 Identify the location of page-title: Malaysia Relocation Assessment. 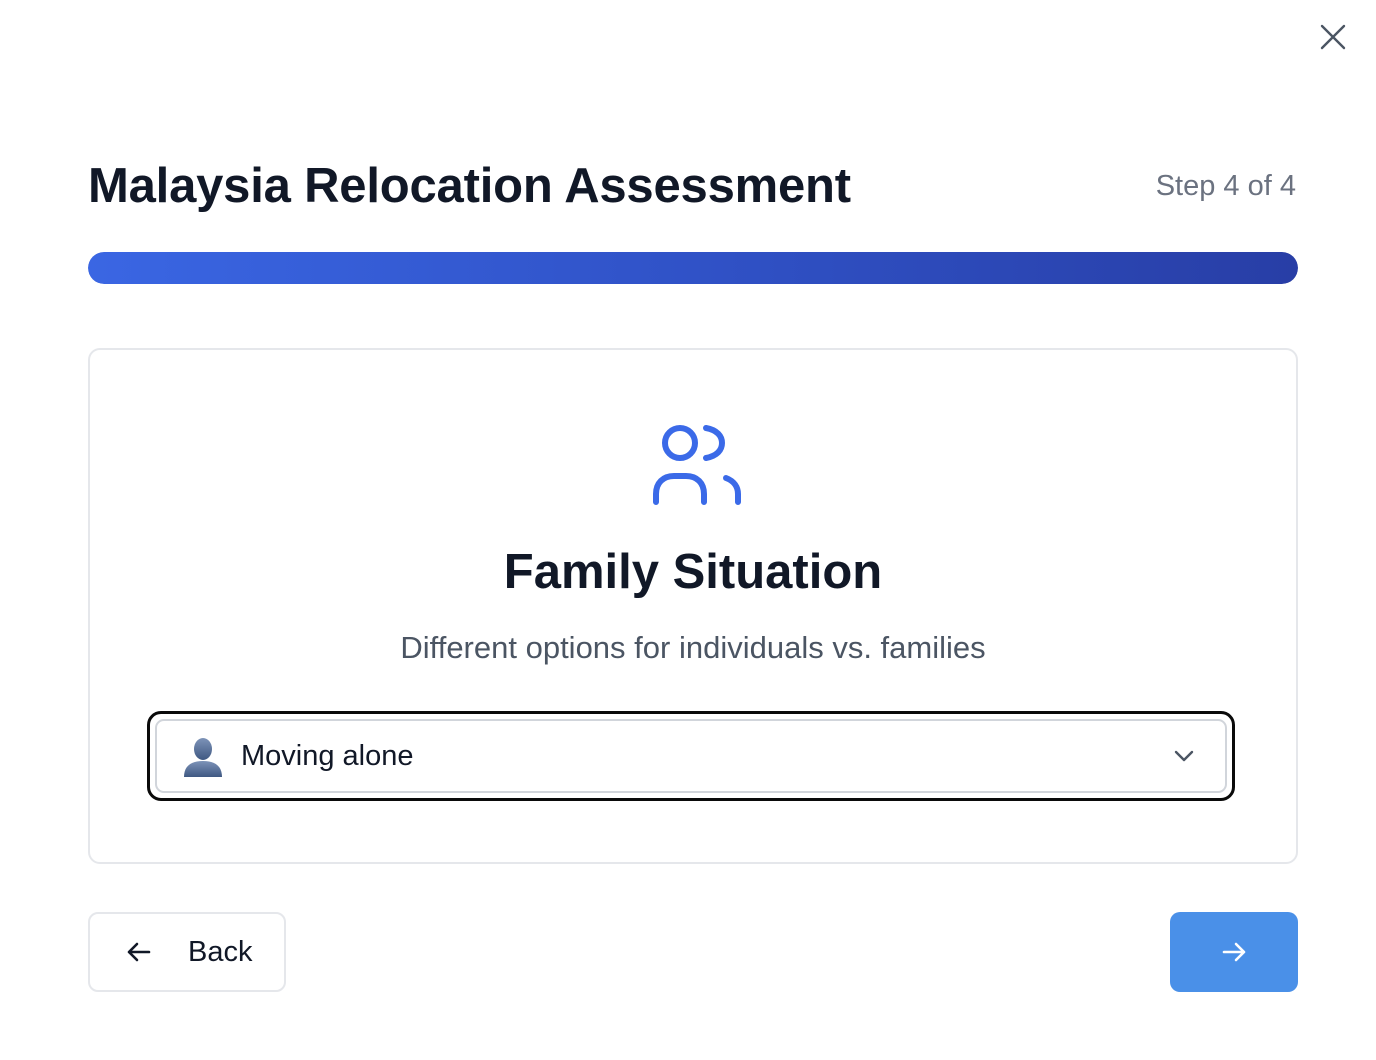
(469, 186).